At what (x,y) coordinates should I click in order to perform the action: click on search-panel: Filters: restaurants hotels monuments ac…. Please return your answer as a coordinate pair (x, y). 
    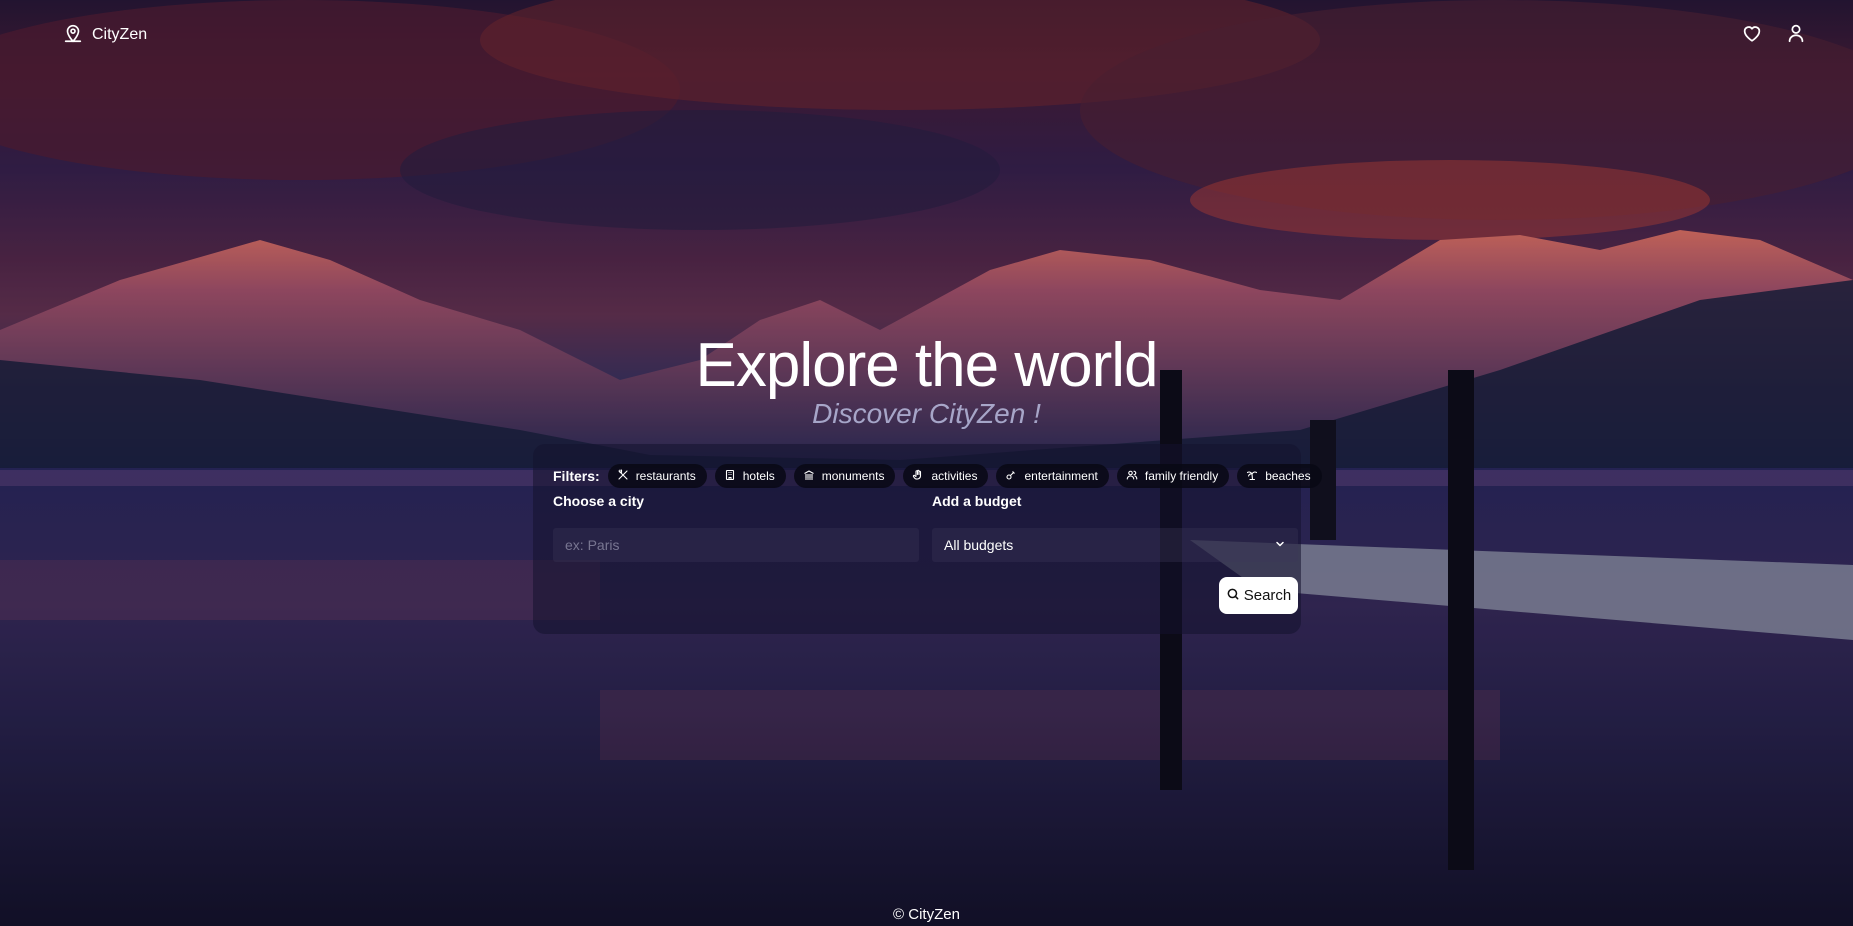
    Looking at the image, I should click on (927, 539).